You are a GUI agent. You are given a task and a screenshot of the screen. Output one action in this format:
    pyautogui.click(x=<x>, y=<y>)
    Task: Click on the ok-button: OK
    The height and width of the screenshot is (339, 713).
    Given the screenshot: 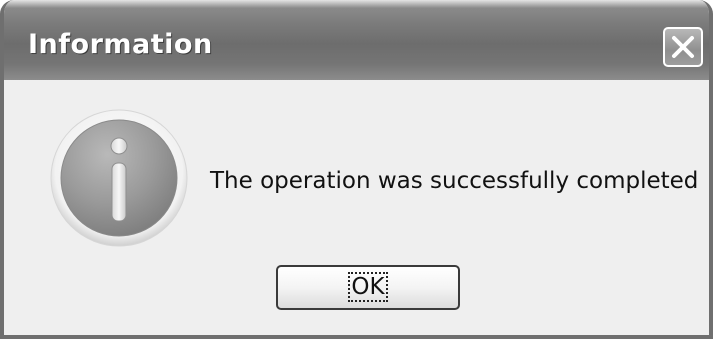 What is the action you would take?
    pyautogui.click(x=368, y=287)
    